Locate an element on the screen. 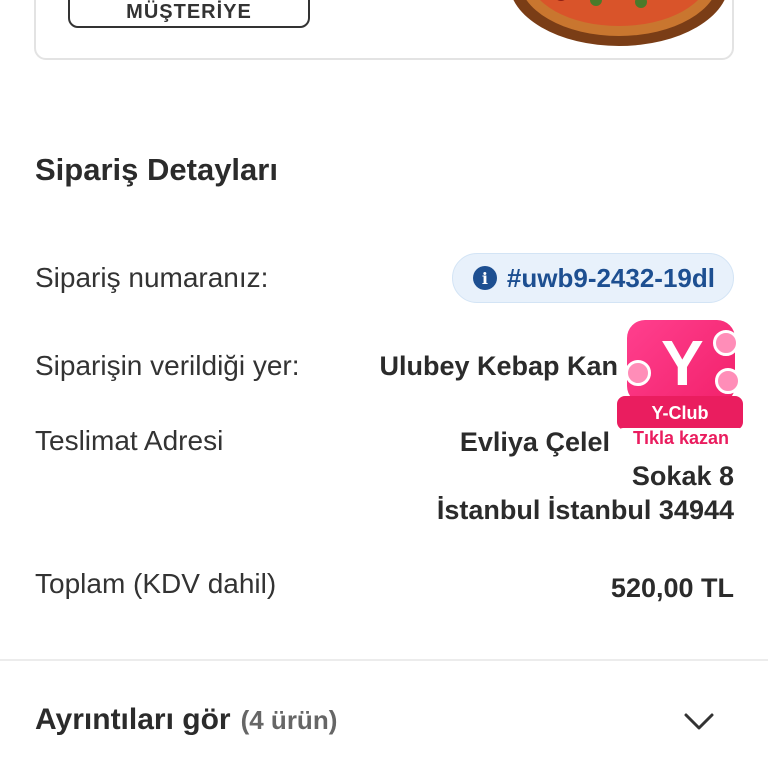 The image size is (768, 768). yclub-cta: Tıkla kazan is located at coordinates (681, 438).